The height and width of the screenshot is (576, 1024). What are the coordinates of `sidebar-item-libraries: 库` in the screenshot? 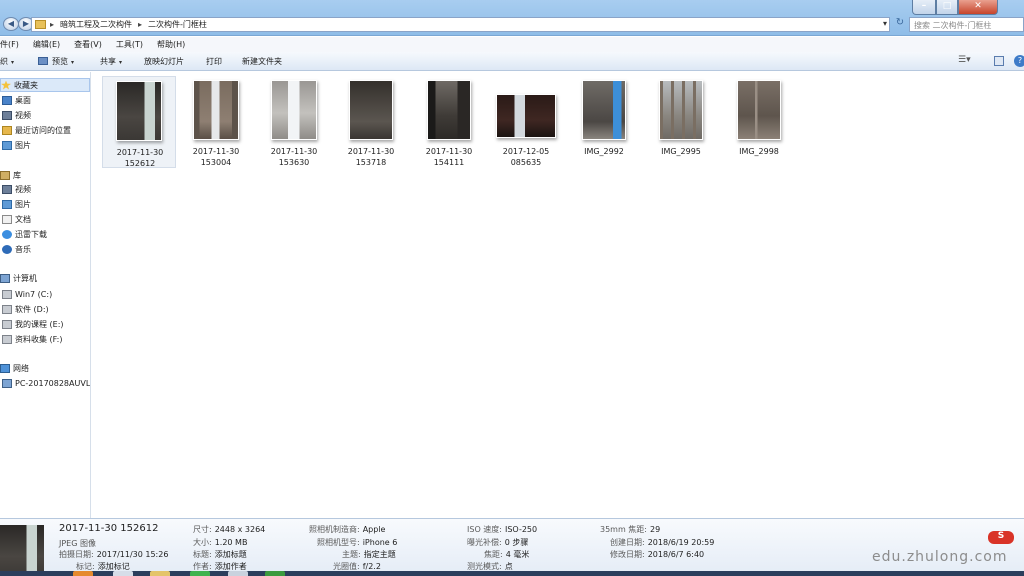 It's located at (10, 175).